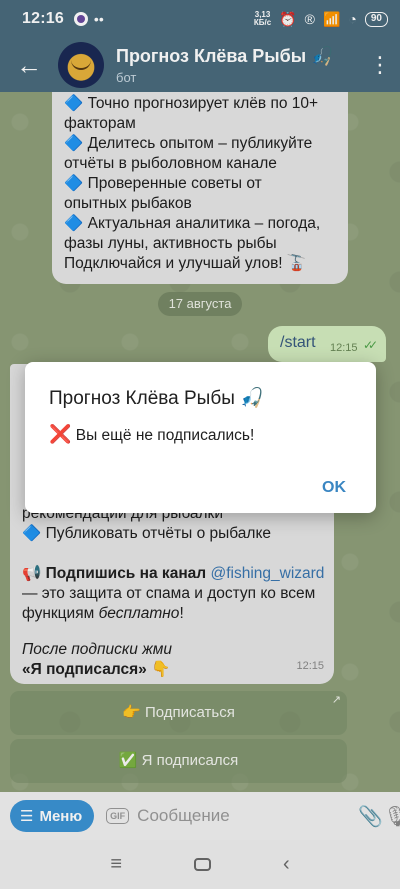  What do you see at coordinates (165, 435) in the screenshot?
I see `dialog-message-text: Вы ещё не подписались!` at bounding box center [165, 435].